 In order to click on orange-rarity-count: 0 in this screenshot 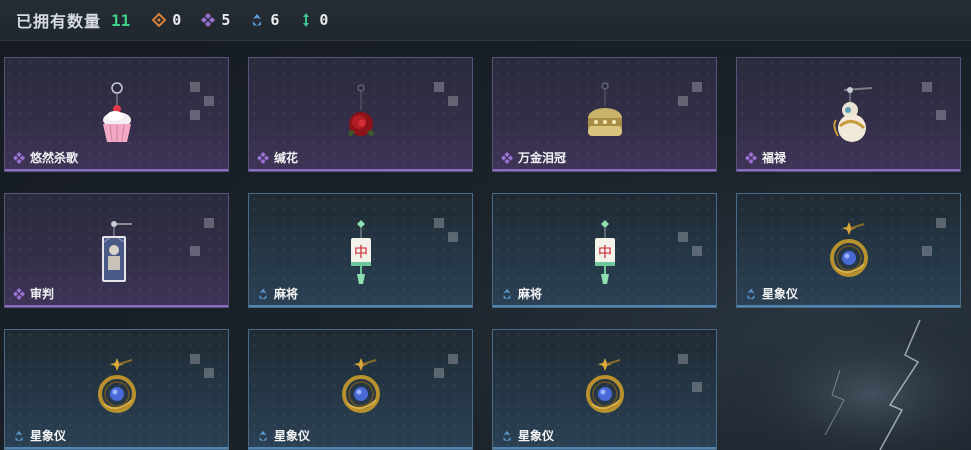, I will do `click(166, 20)`.